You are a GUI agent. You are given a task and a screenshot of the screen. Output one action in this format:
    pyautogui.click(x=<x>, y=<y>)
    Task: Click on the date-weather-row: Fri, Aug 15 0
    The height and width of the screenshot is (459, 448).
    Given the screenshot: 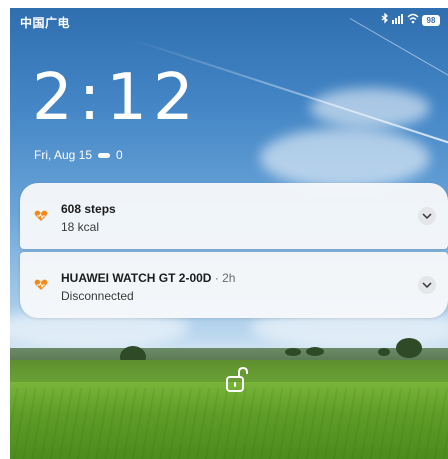 What is the action you would take?
    pyautogui.click(x=78, y=155)
    